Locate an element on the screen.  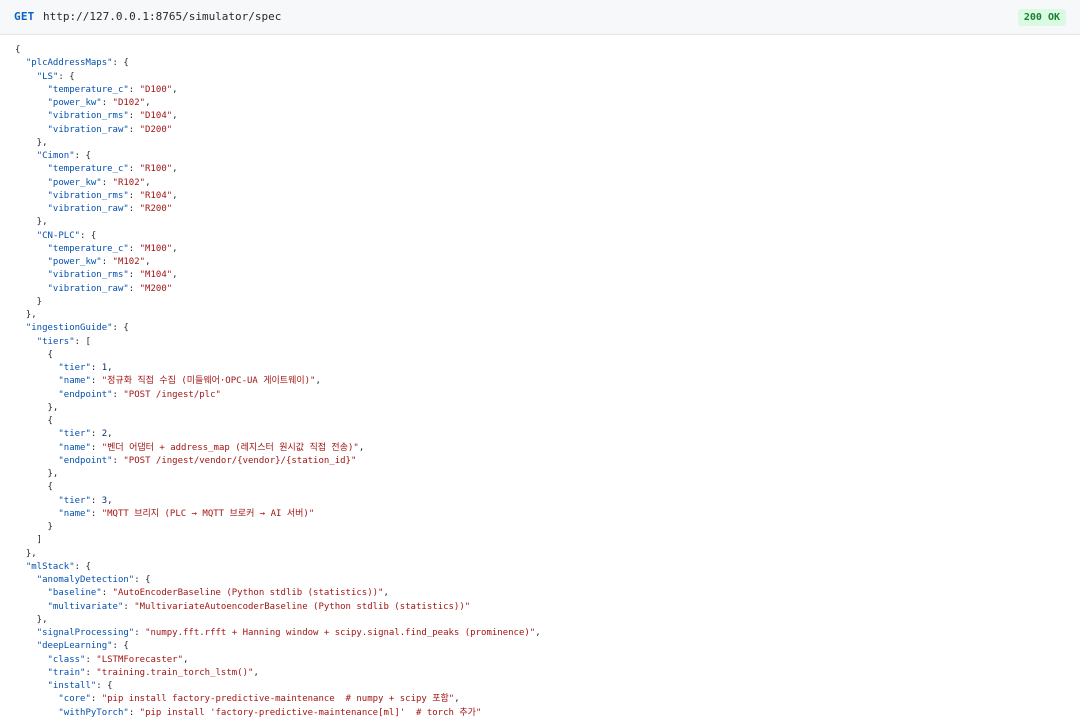
json-line: }, is located at coordinates (278, 143).